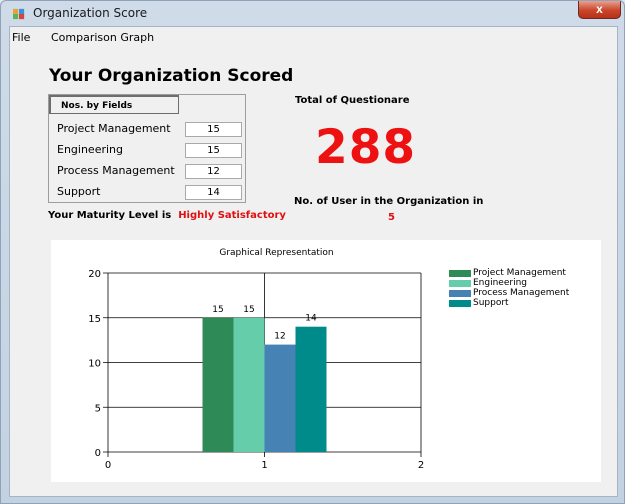 Image resolution: width=625 pixels, height=504 pixels. What do you see at coordinates (519, 273) in the screenshot?
I see `legend-label: Project Management` at bounding box center [519, 273].